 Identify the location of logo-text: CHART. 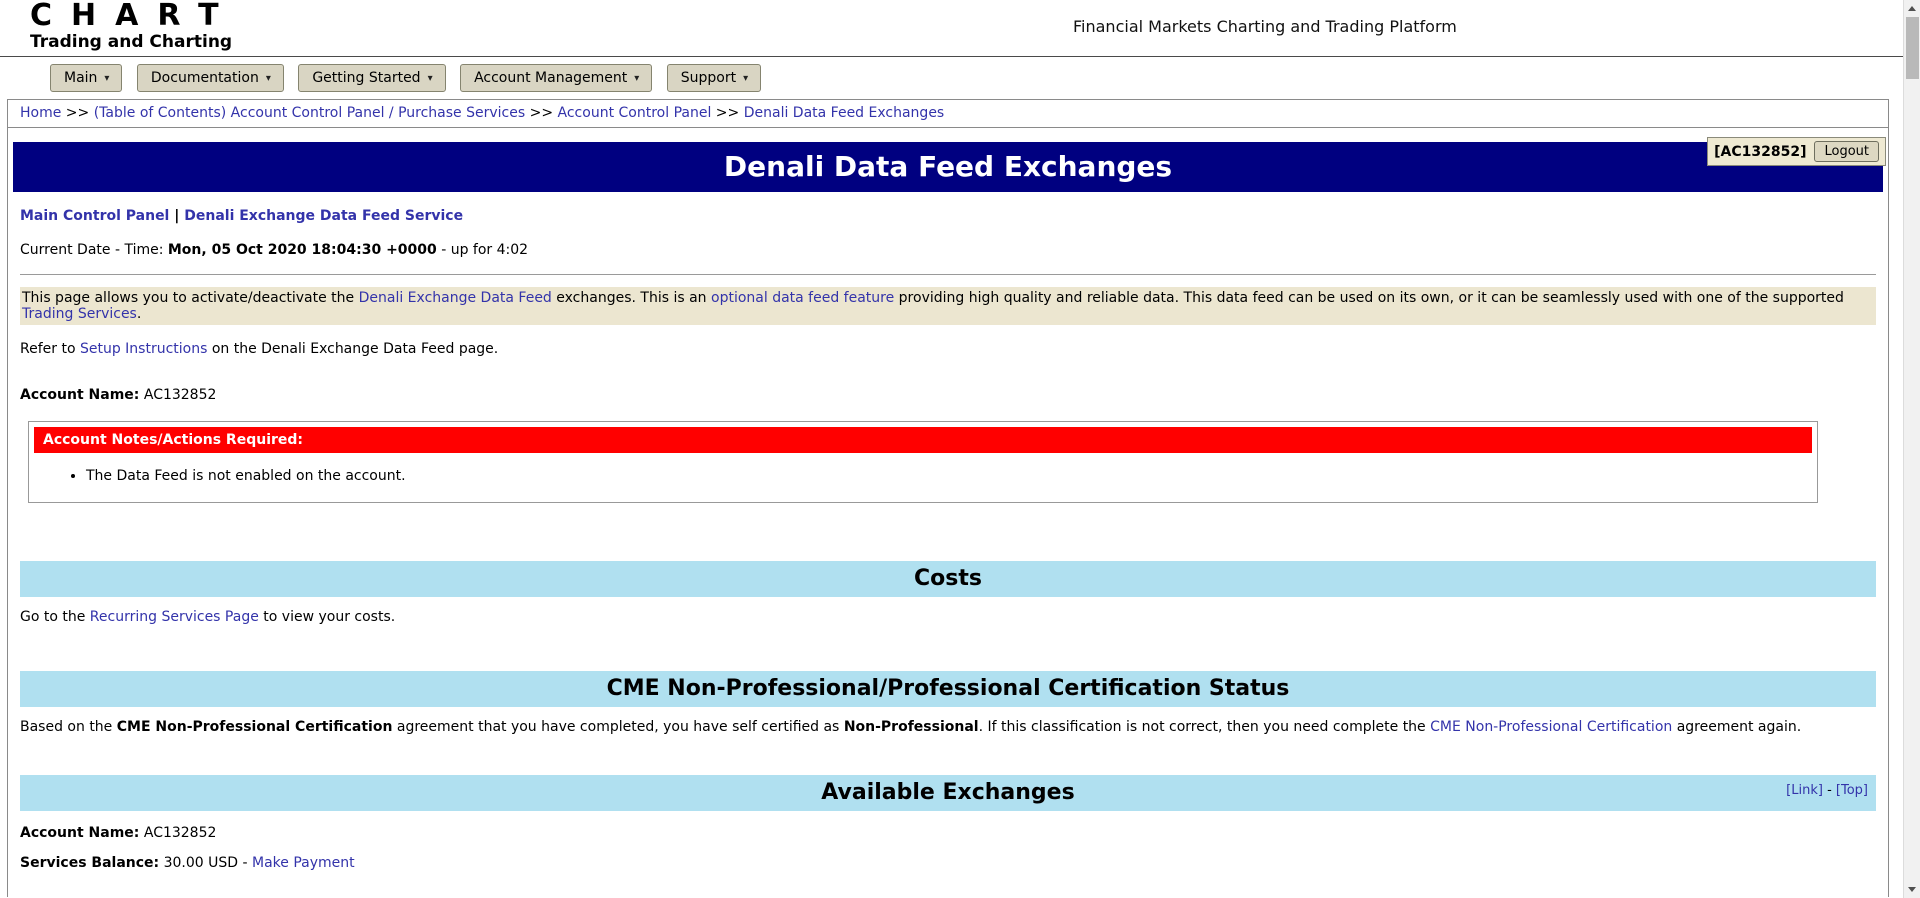
(134, 16).